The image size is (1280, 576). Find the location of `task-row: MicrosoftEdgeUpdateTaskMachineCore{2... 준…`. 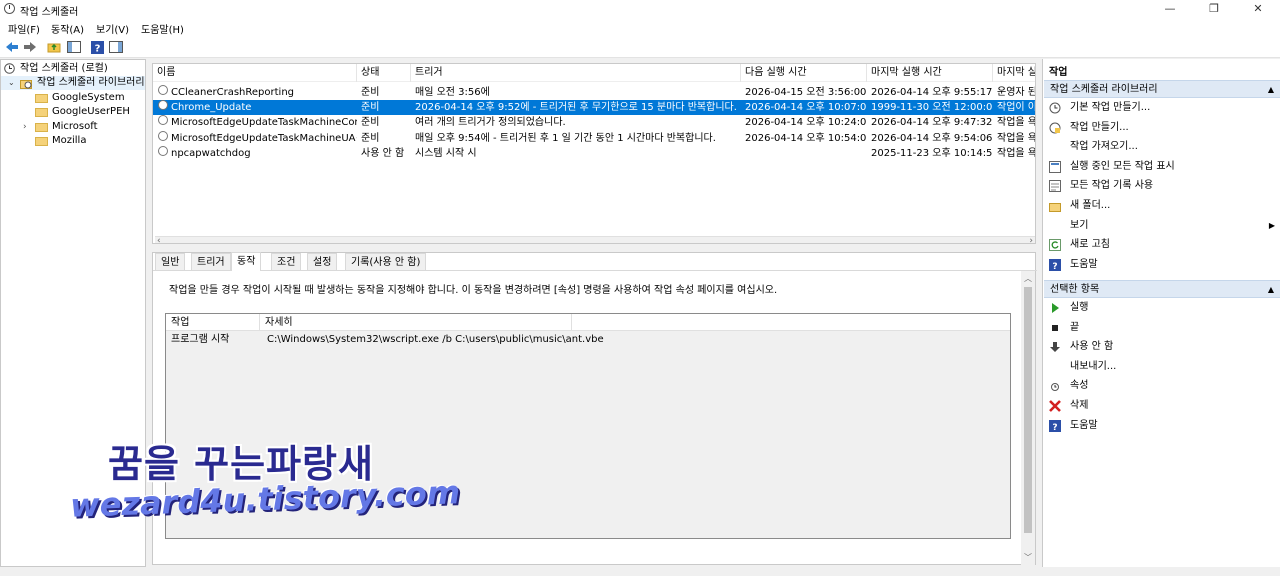

task-row: MicrosoftEdgeUpdateTaskMachineCore{2... 준… is located at coordinates (594, 122).